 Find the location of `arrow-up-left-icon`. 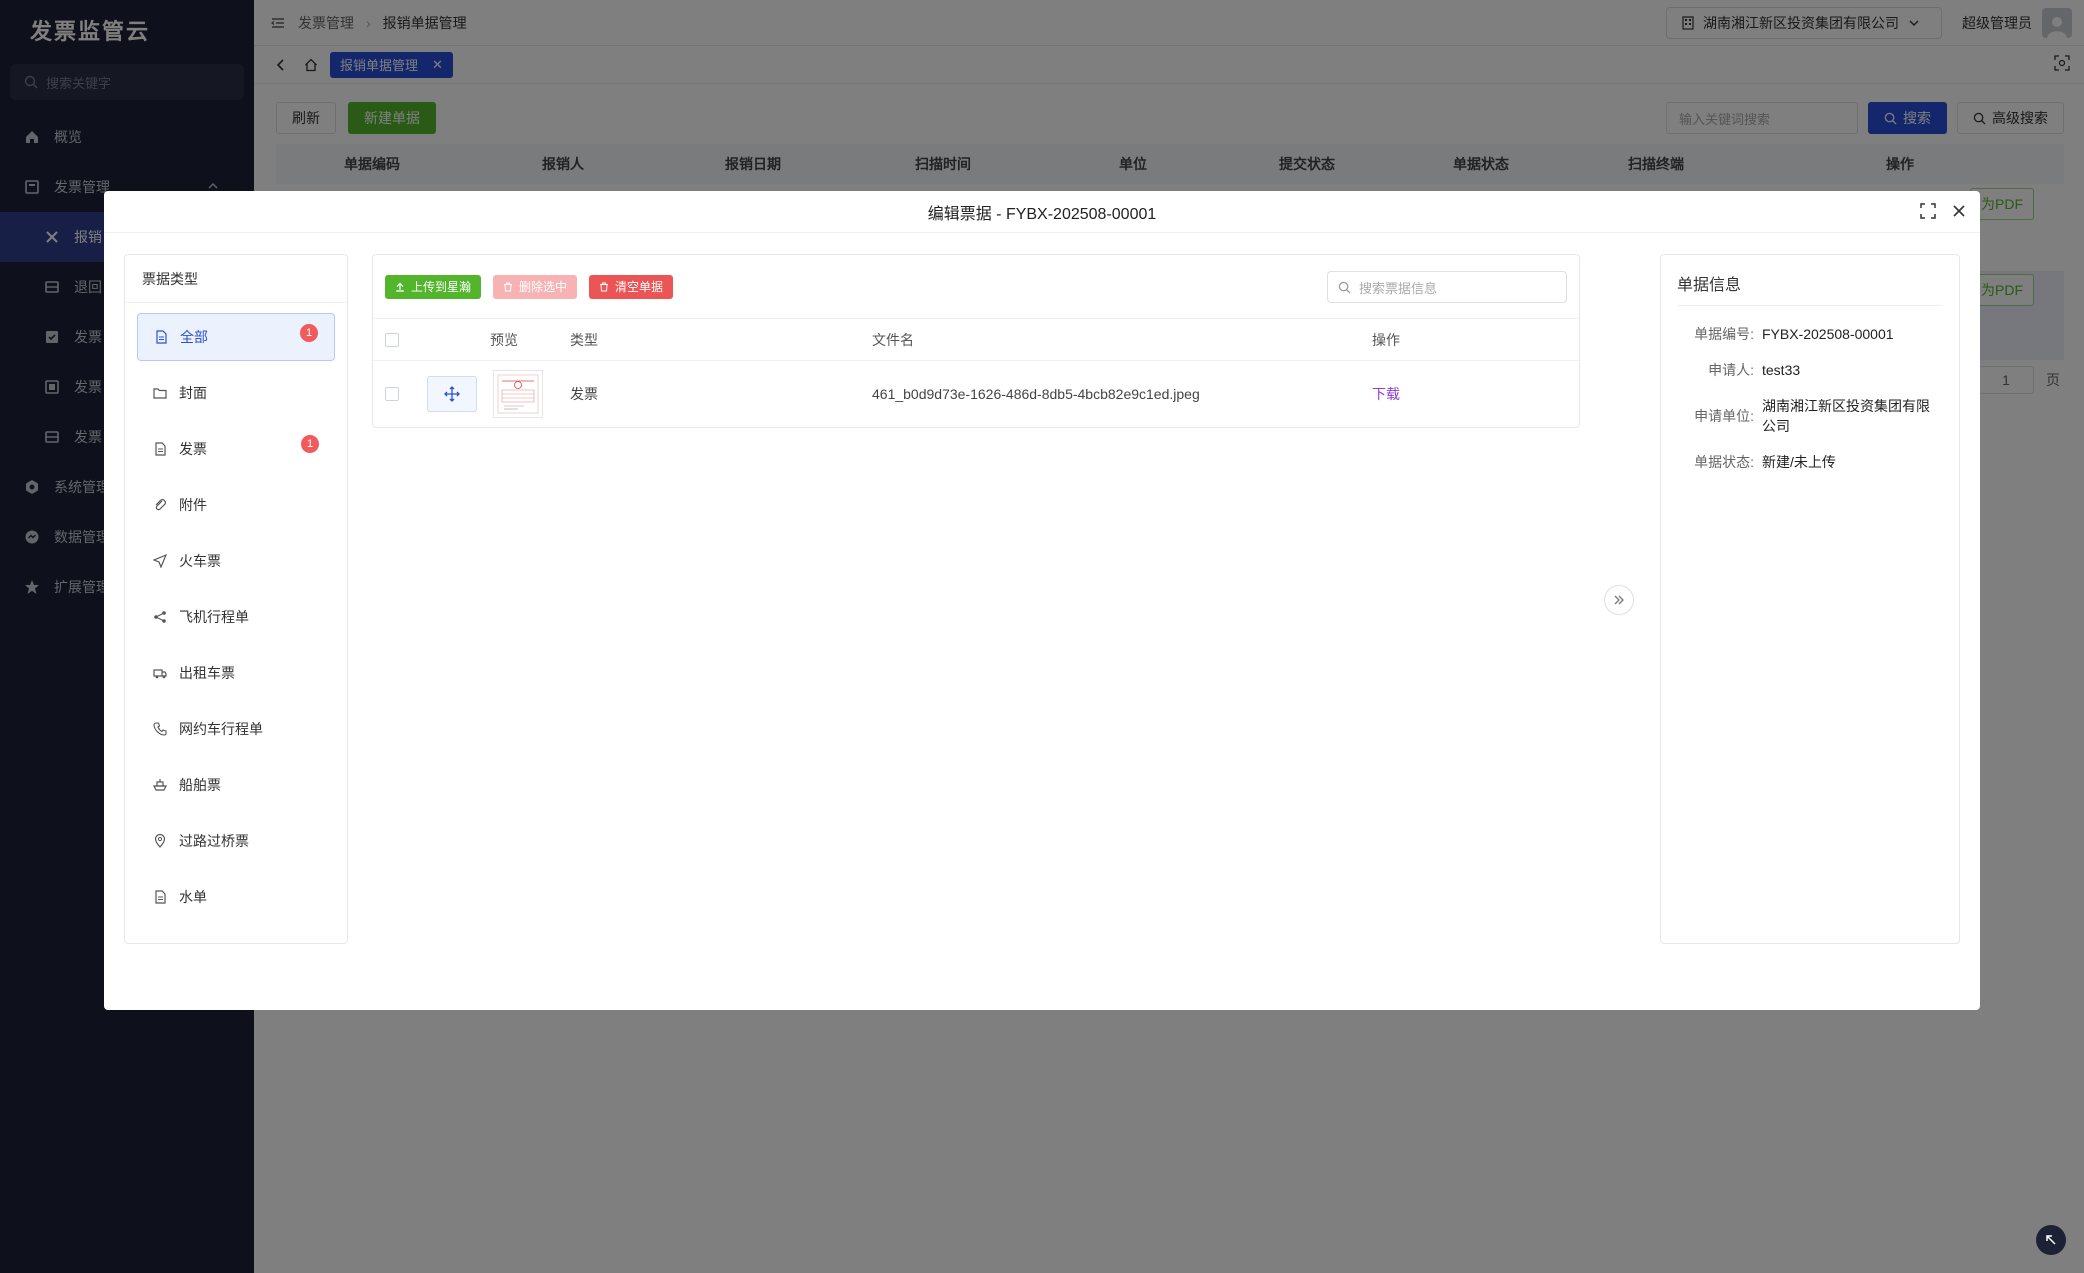

arrow-up-left-icon is located at coordinates (2051, 1240).